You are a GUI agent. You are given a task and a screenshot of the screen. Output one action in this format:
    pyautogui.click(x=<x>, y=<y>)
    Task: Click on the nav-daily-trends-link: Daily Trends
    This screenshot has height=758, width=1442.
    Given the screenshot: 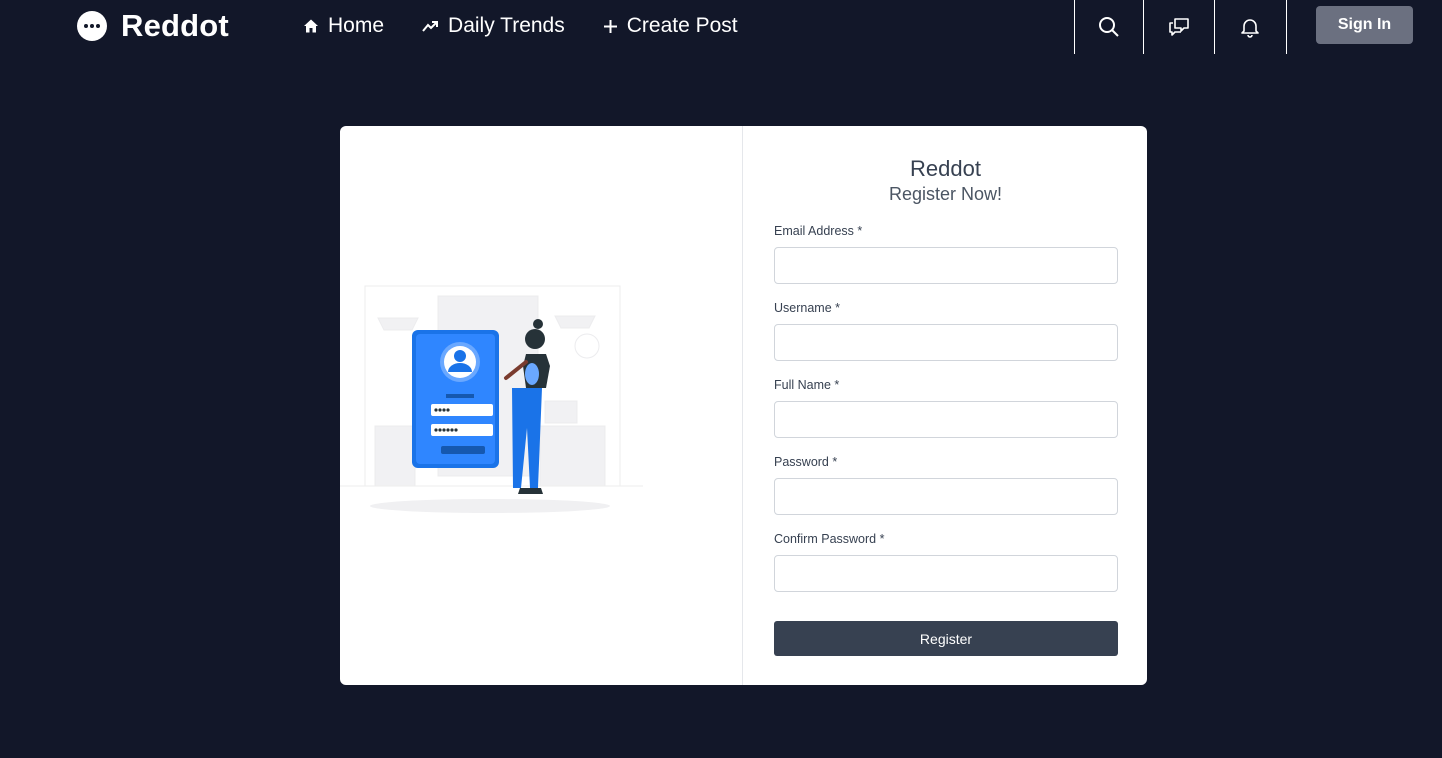 What is the action you would take?
    pyautogui.click(x=493, y=26)
    